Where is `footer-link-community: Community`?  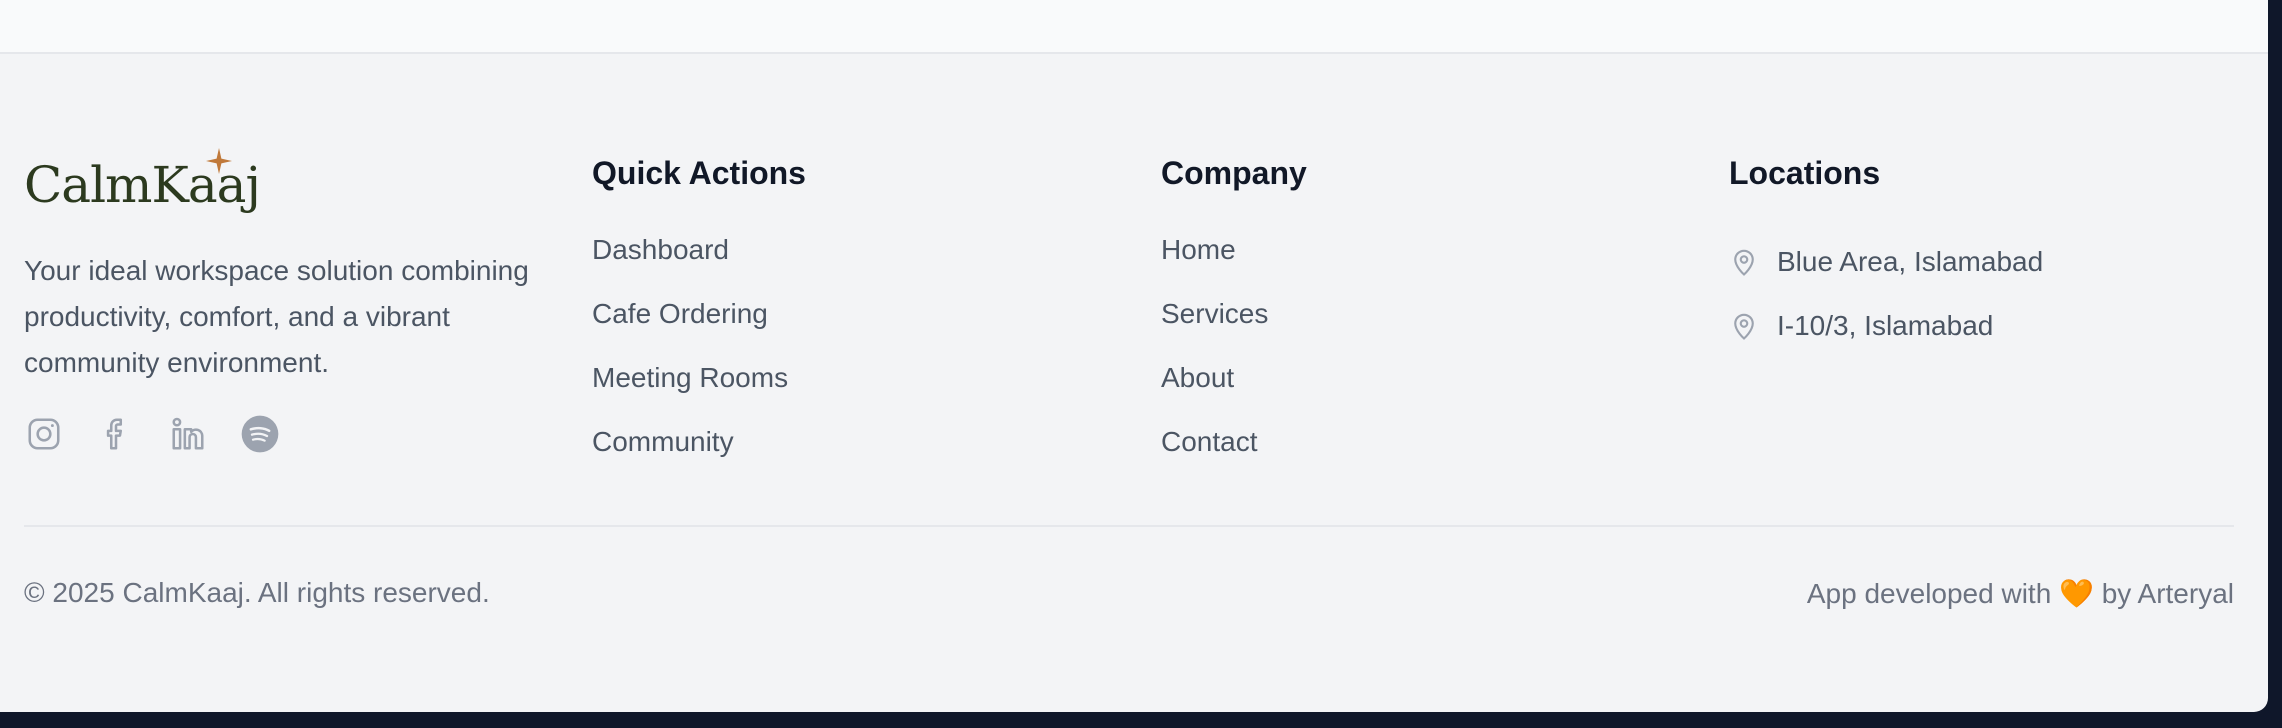
footer-link-community: Community is located at coordinates (690, 454).